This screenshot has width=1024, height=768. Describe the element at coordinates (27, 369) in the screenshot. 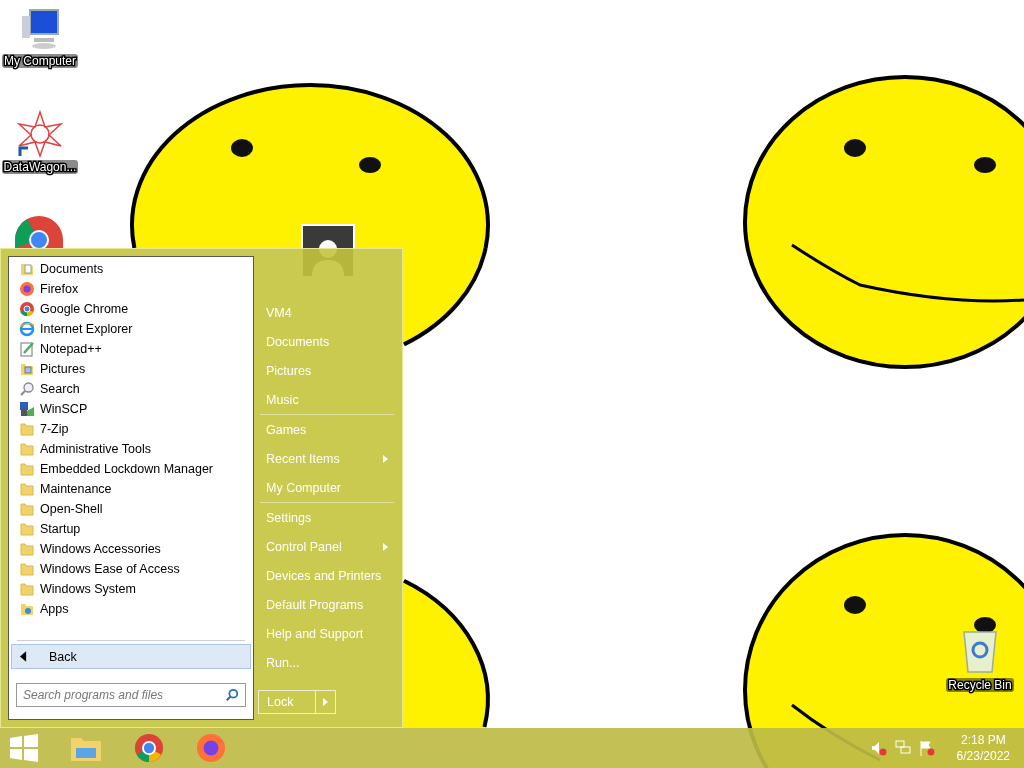

I see `pictures-icon` at that location.